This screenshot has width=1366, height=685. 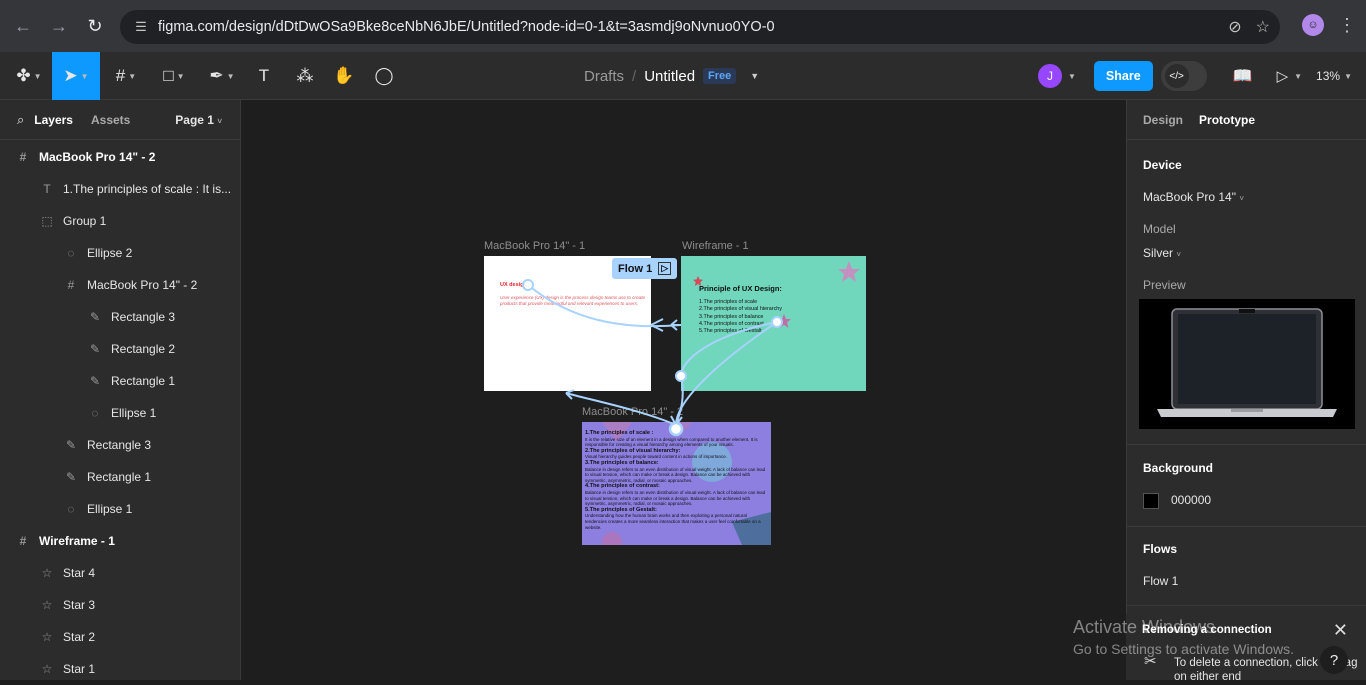 What do you see at coordinates (1313, 25) in the screenshot?
I see `browser-profile-icon: ☺` at bounding box center [1313, 25].